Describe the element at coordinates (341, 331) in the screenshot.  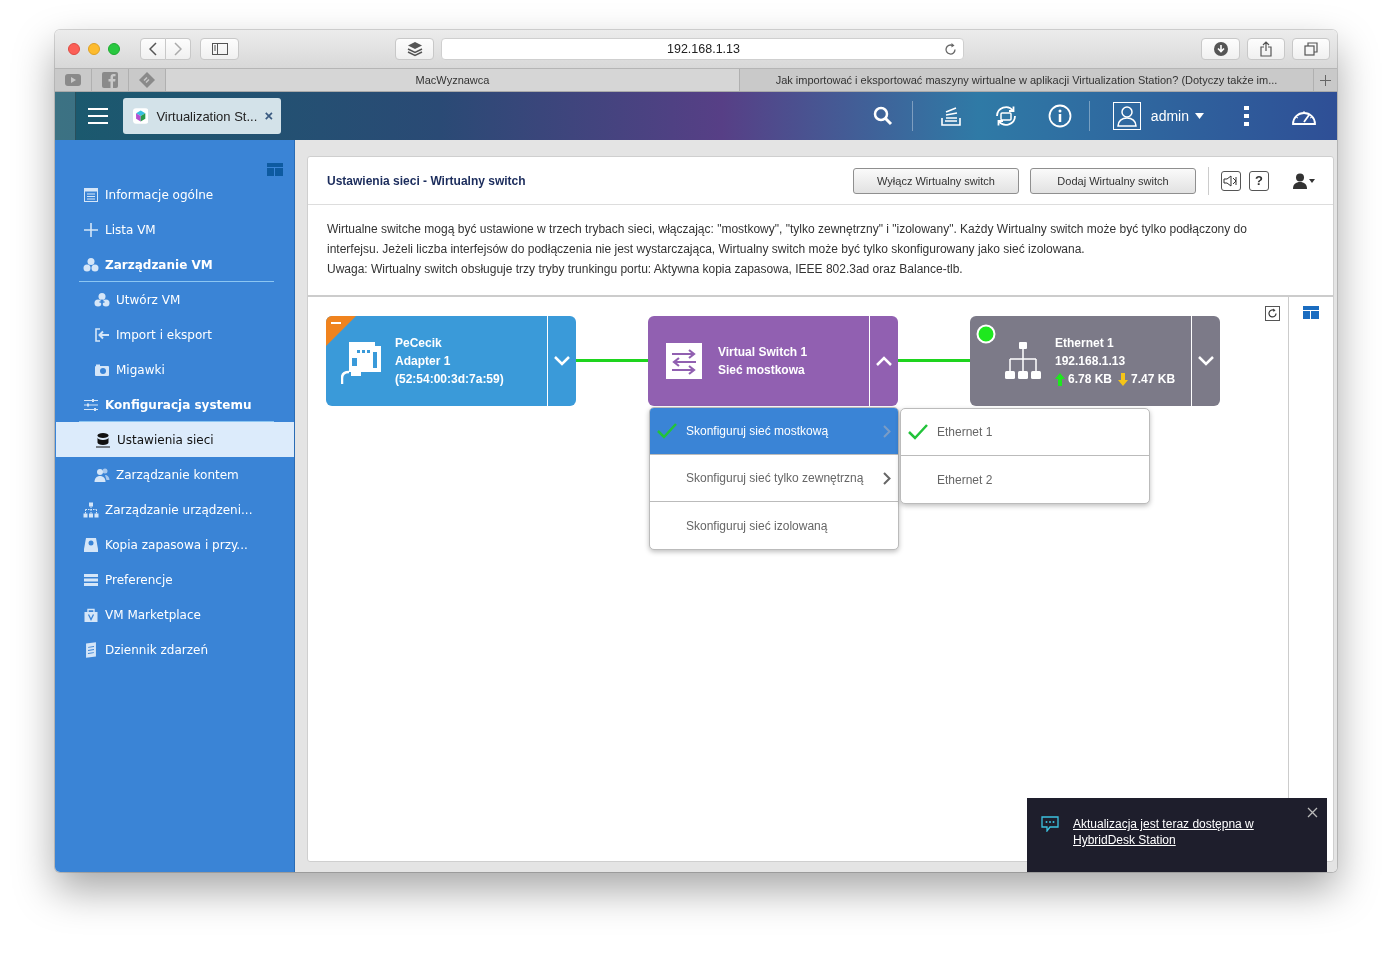
I see `minus-badge-icon` at that location.